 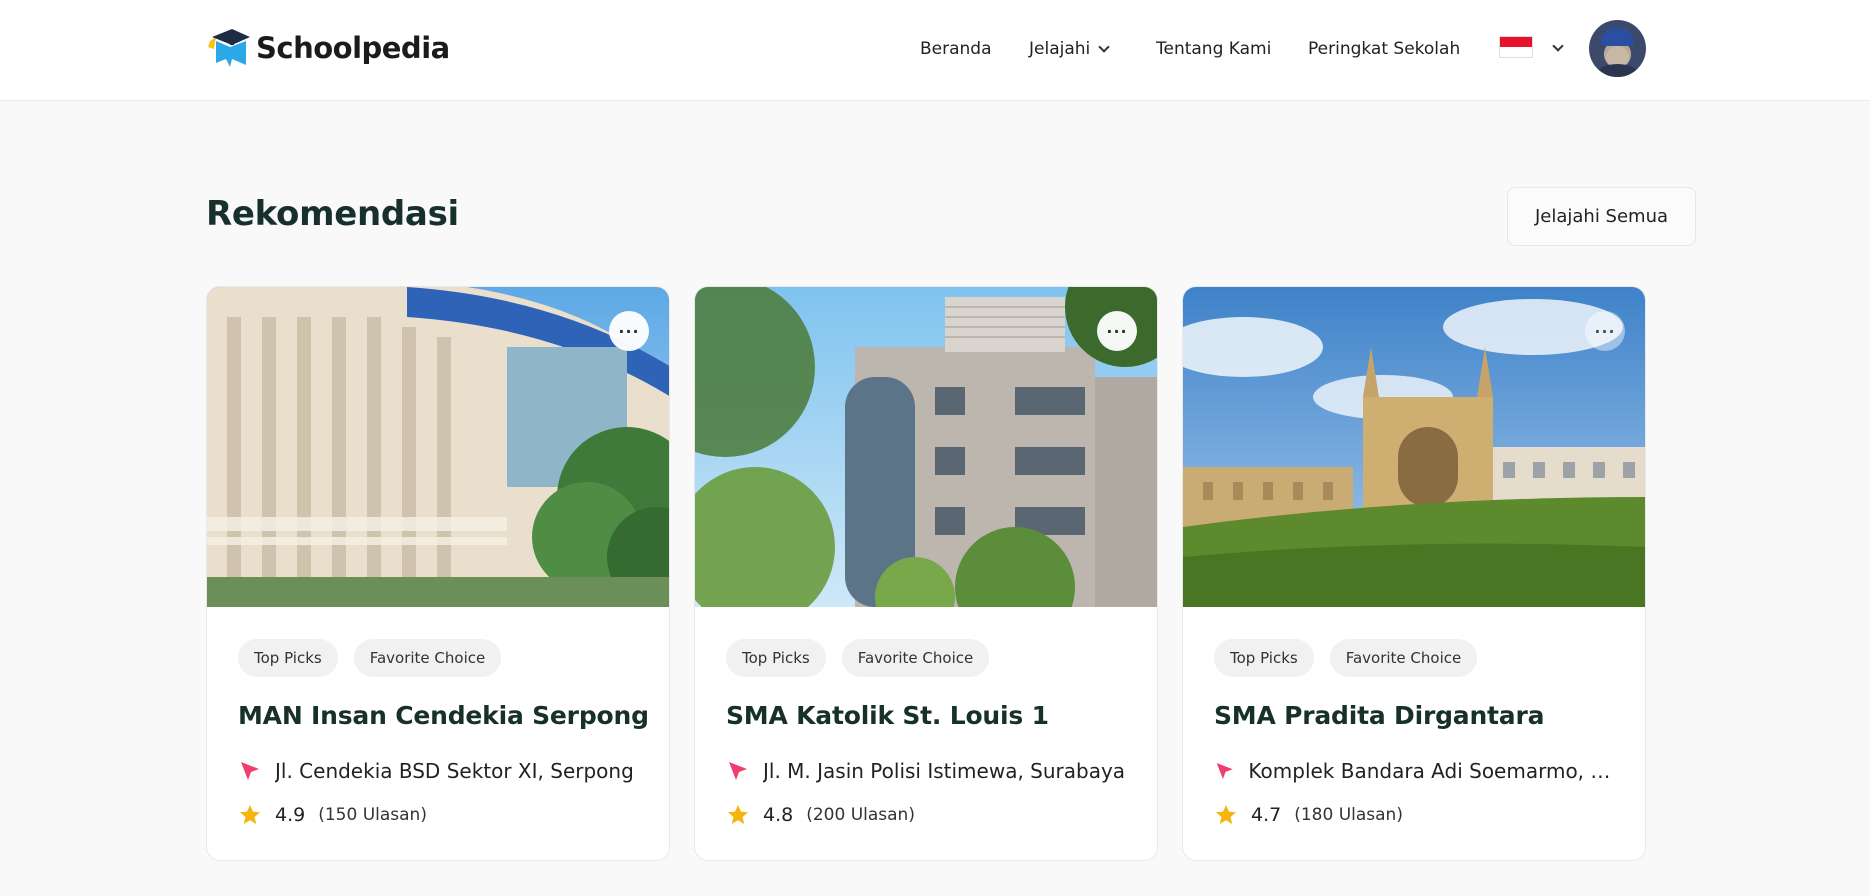 I want to click on review-count: (150 Ulasan), so click(x=372, y=815).